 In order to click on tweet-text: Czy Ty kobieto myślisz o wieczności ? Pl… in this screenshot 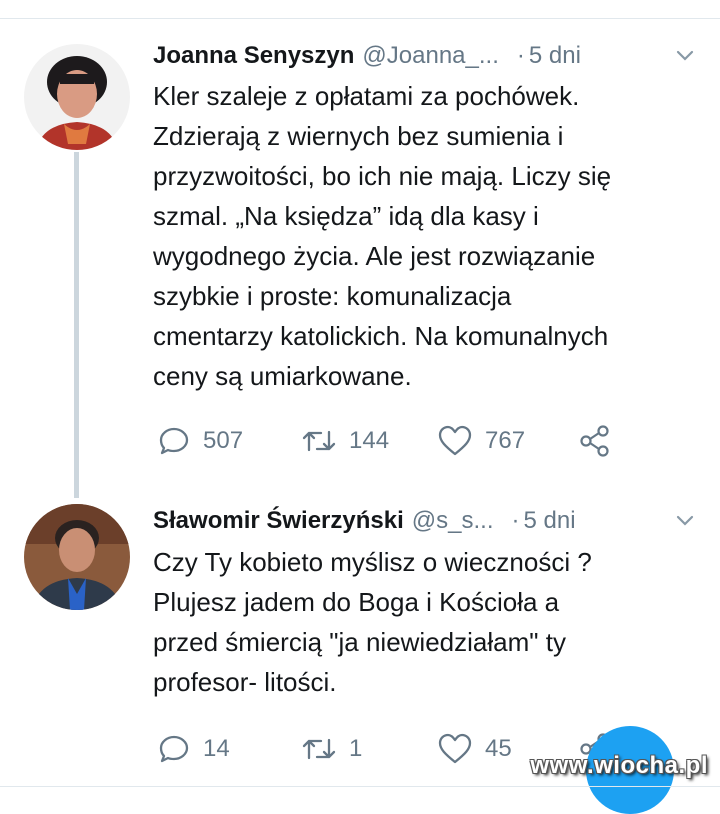, I will do `click(372, 622)`.